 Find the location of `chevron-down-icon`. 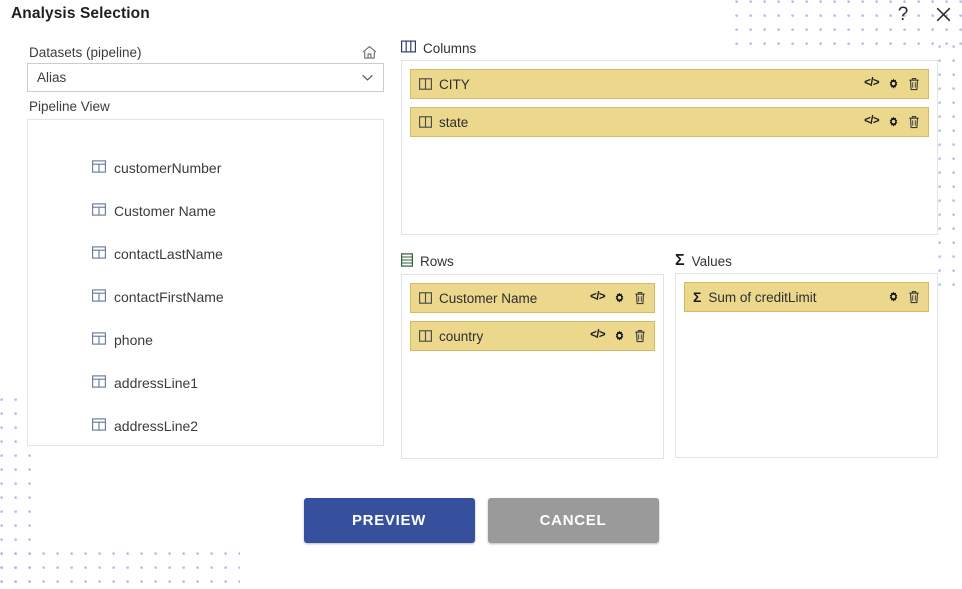

chevron-down-icon is located at coordinates (367, 78).